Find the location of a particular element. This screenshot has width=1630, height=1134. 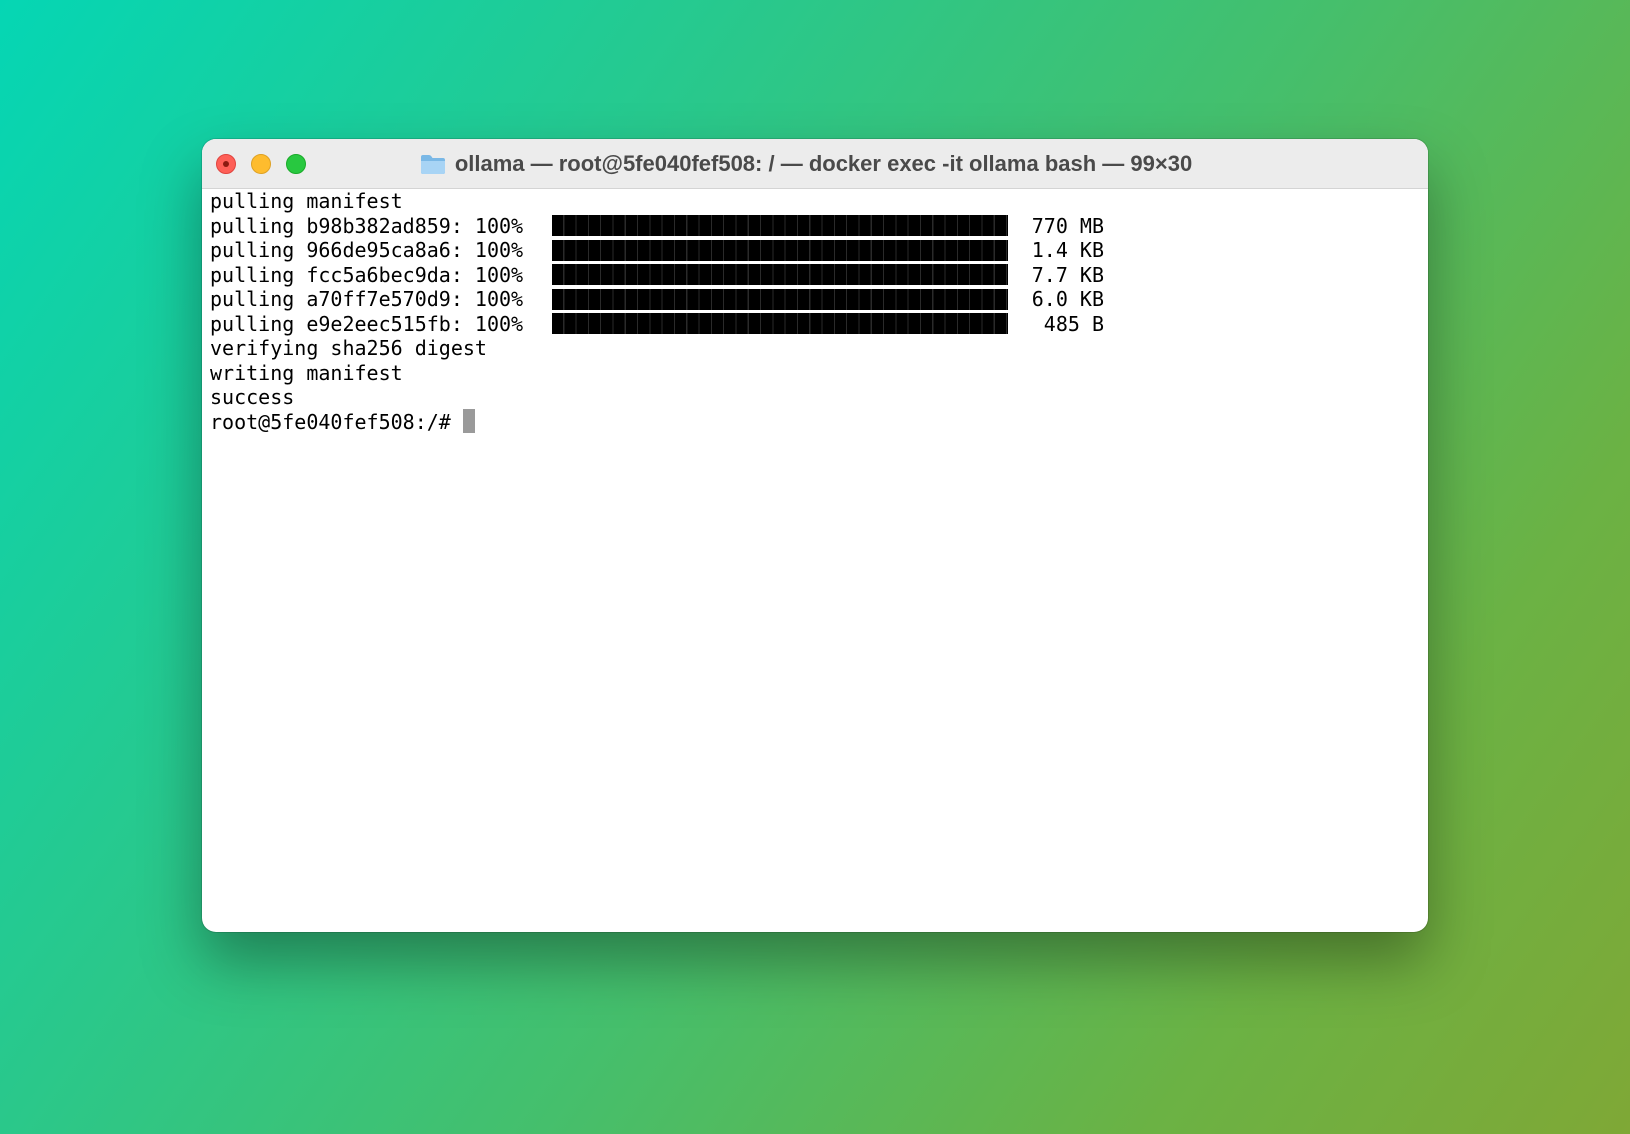

pull-row: pulling a70ff7e570d9: 100% 6.0 KB is located at coordinates (819, 299).